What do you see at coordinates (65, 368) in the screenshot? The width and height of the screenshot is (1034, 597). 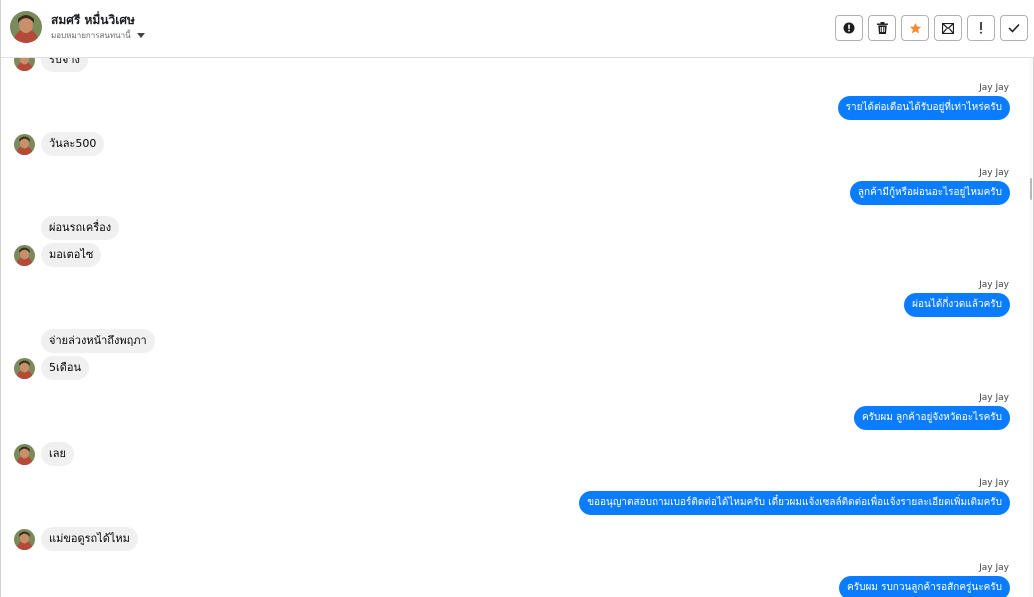 I see `incoming-message: 5เดือน` at bounding box center [65, 368].